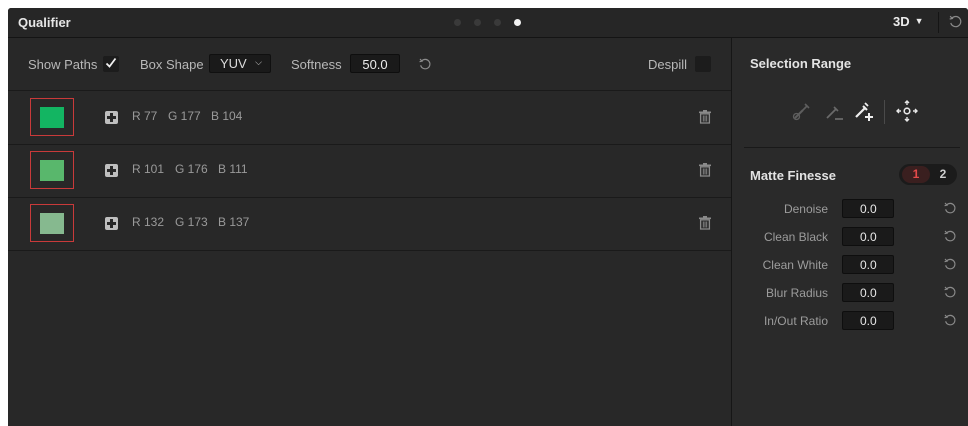  Describe the element at coordinates (793, 175) in the screenshot. I see `matte-finesse-title: Matte Finesse` at that location.